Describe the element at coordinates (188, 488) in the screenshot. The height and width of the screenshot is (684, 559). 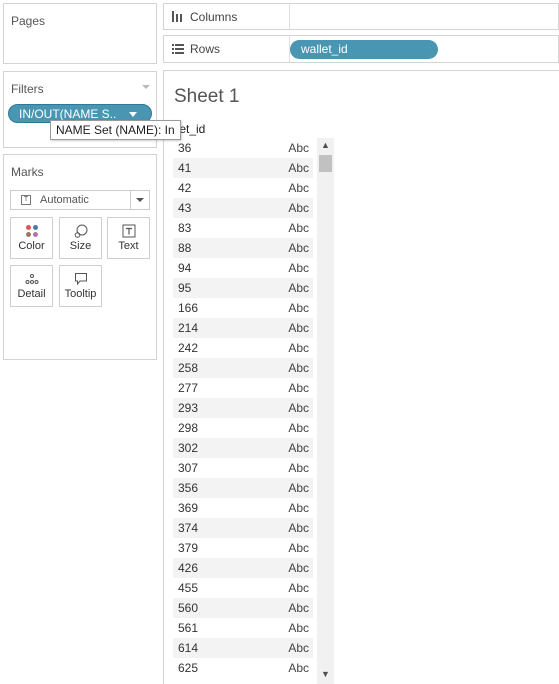
I see `wallet-id-cell: 356` at that location.